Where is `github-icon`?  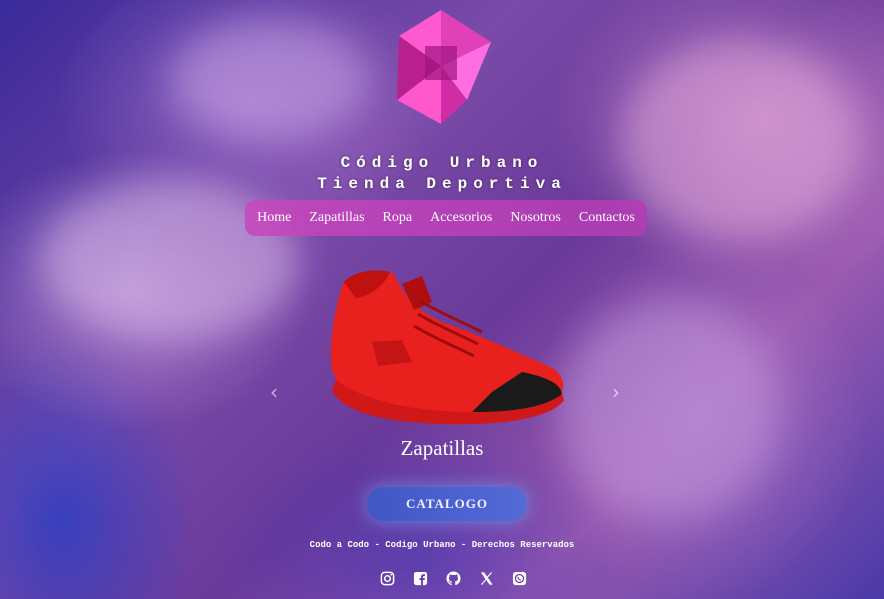
github-icon is located at coordinates (453, 578).